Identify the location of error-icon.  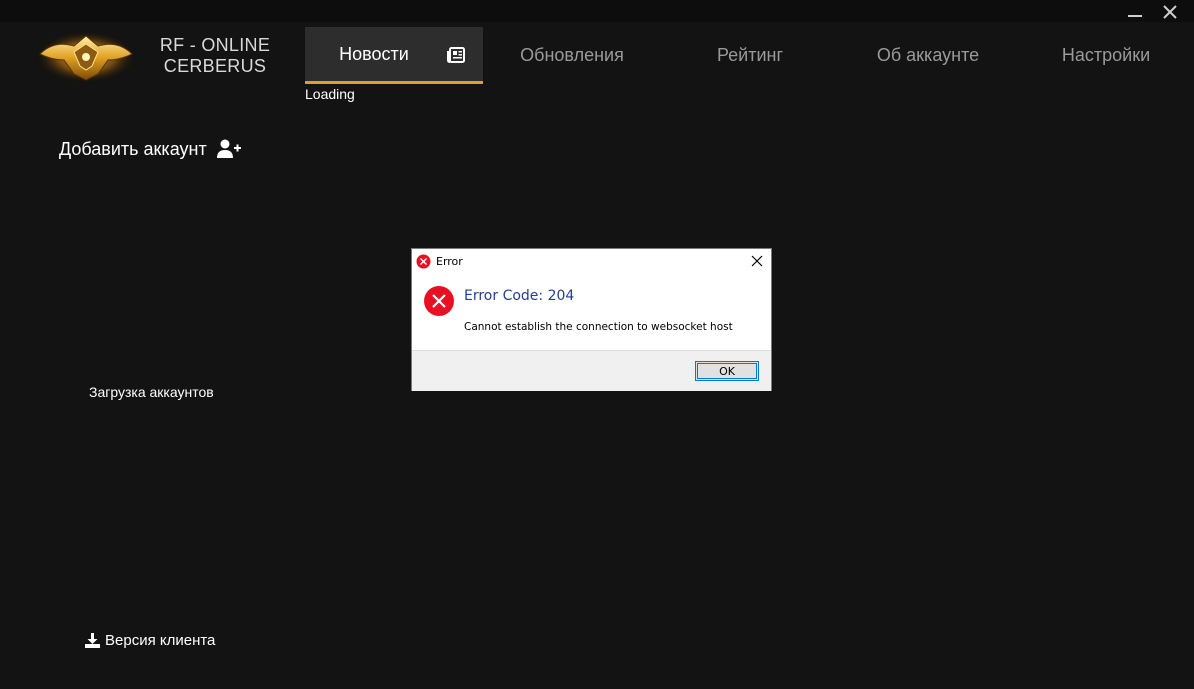
(423, 261).